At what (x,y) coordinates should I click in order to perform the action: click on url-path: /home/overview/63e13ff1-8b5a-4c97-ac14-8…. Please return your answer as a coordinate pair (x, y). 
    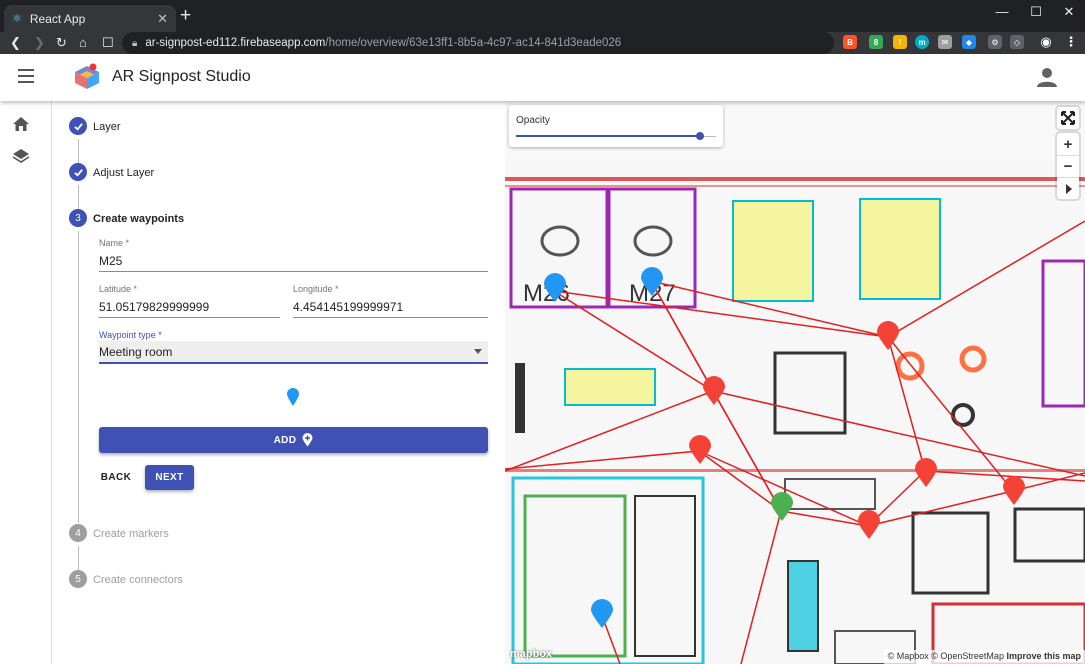
    Looking at the image, I should click on (473, 43).